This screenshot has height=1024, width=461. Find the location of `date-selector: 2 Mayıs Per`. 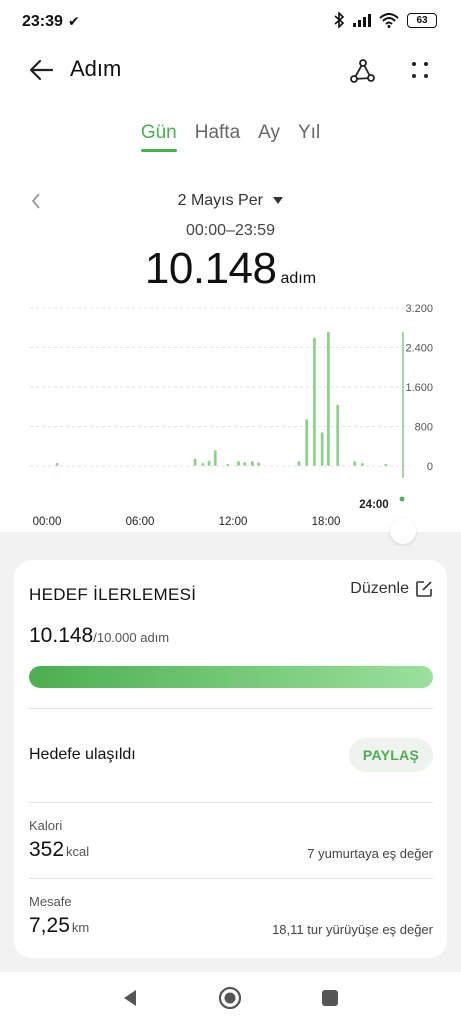

date-selector: 2 Mayıs Per is located at coordinates (230, 202).